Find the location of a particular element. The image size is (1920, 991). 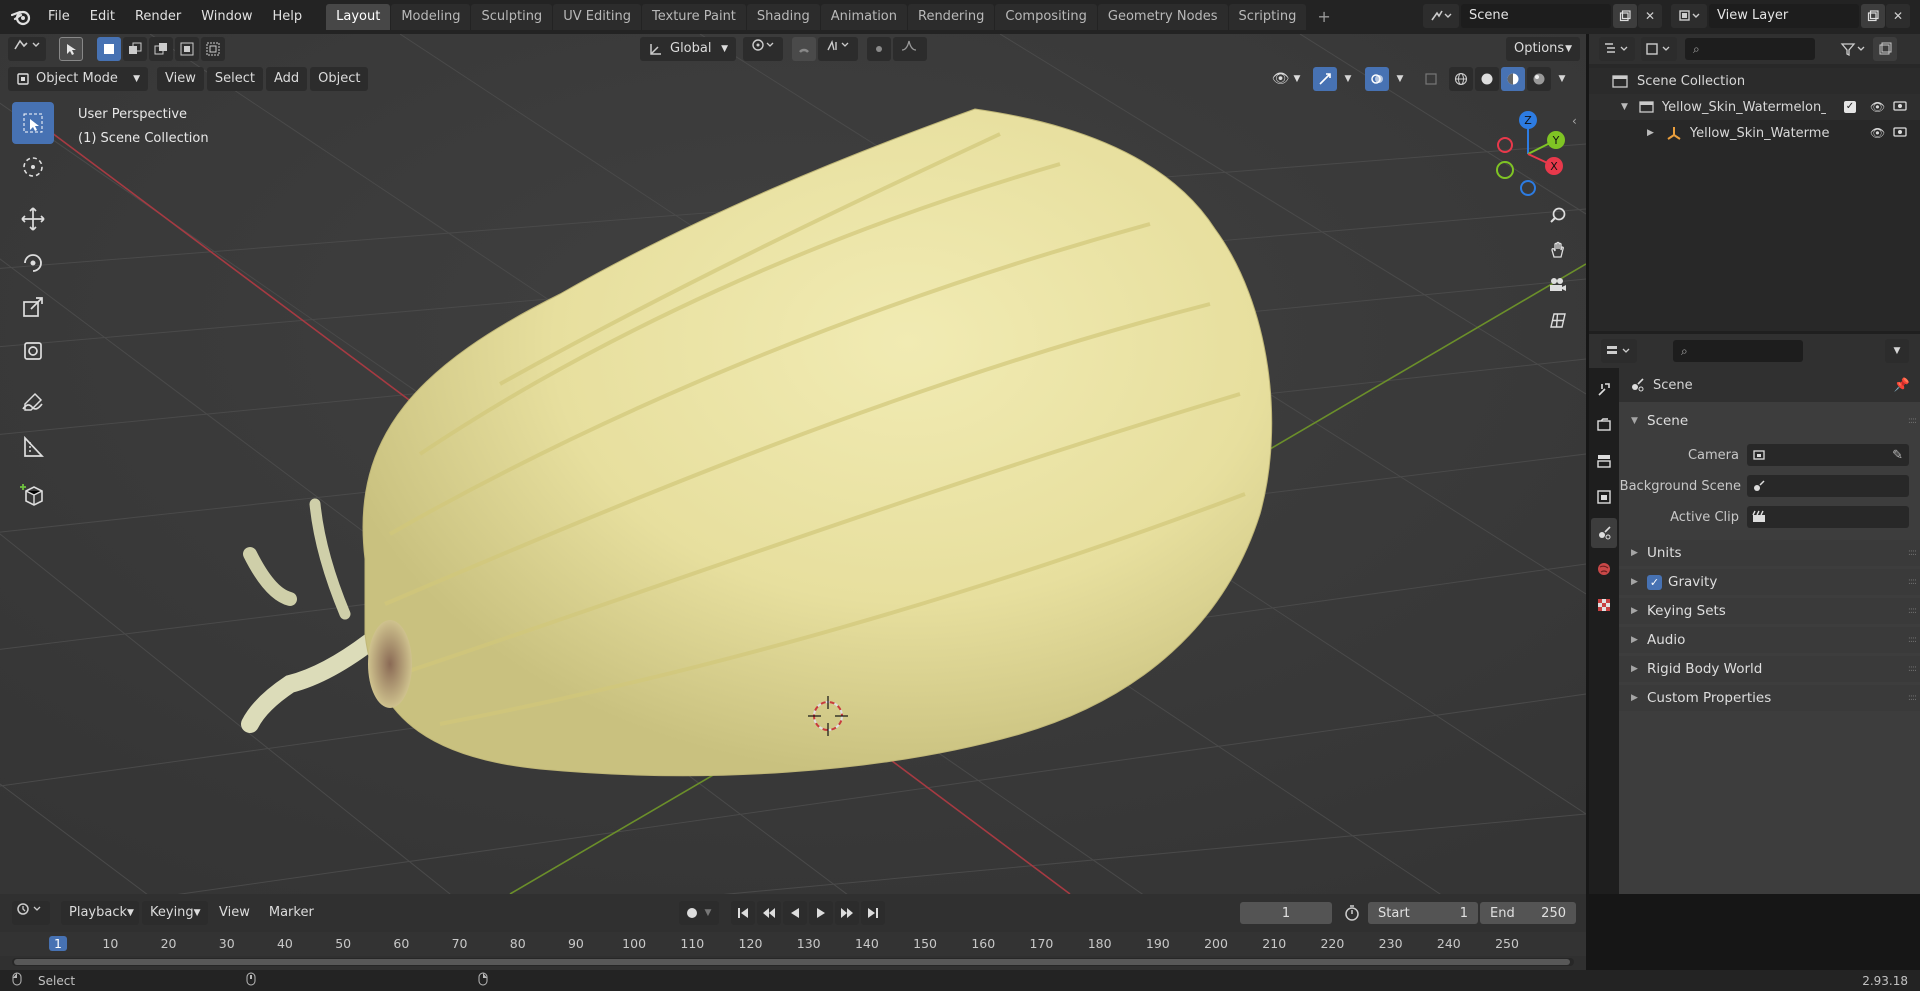

pan-hand-icon is located at coordinates (1558, 250).